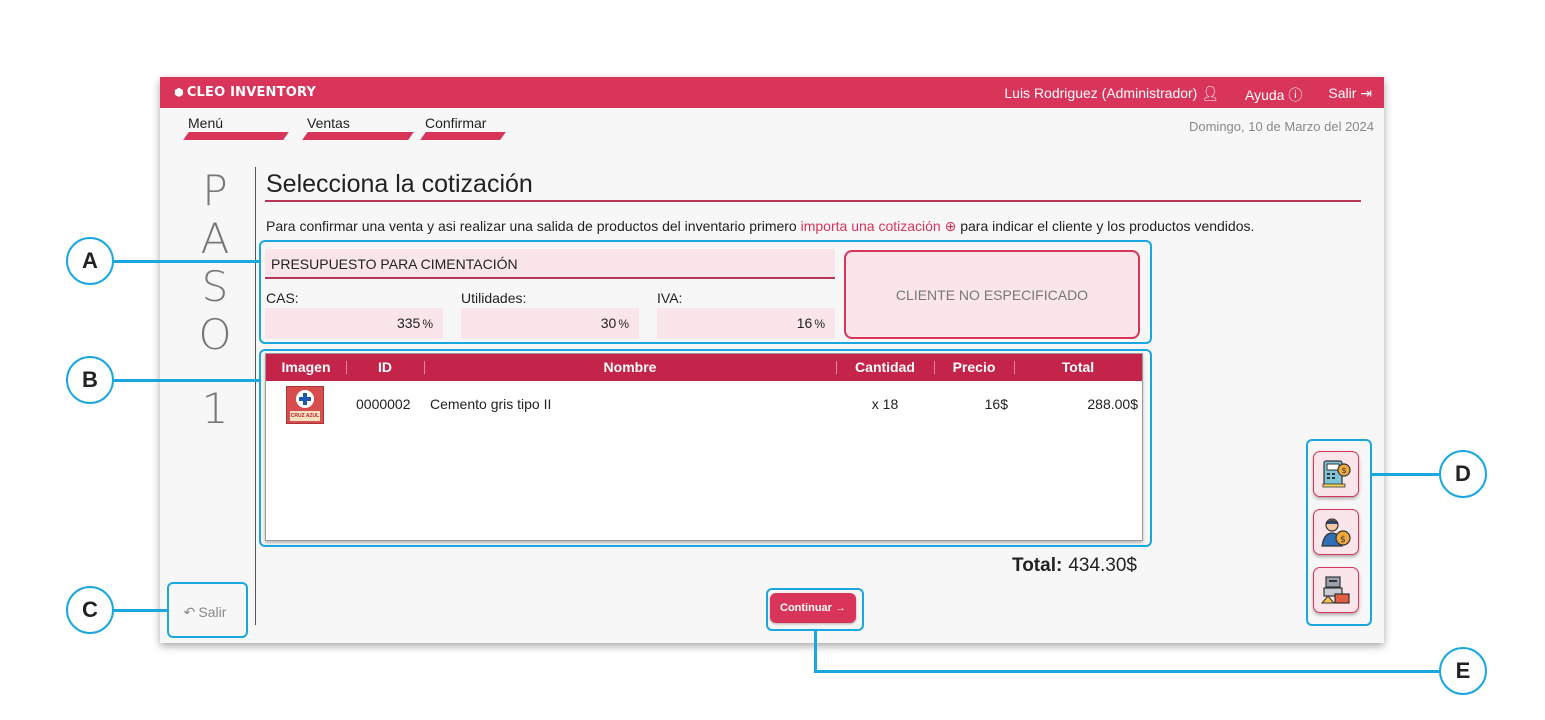 This screenshot has width=1545, height=720. Describe the element at coordinates (255, 396) in the screenshot. I see `step-divider` at that location.